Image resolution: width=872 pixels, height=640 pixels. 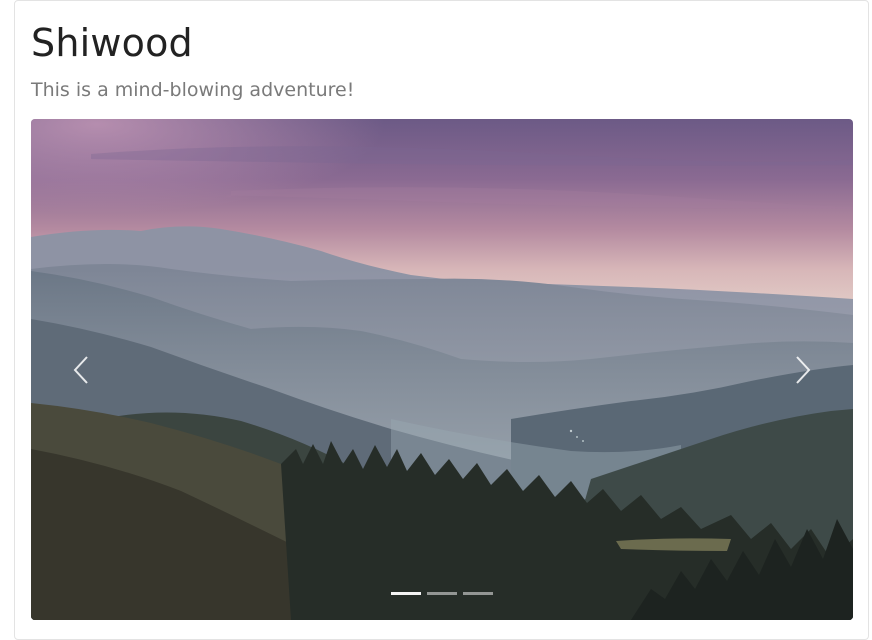 I want to click on carousel-indicators, so click(x=442, y=593).